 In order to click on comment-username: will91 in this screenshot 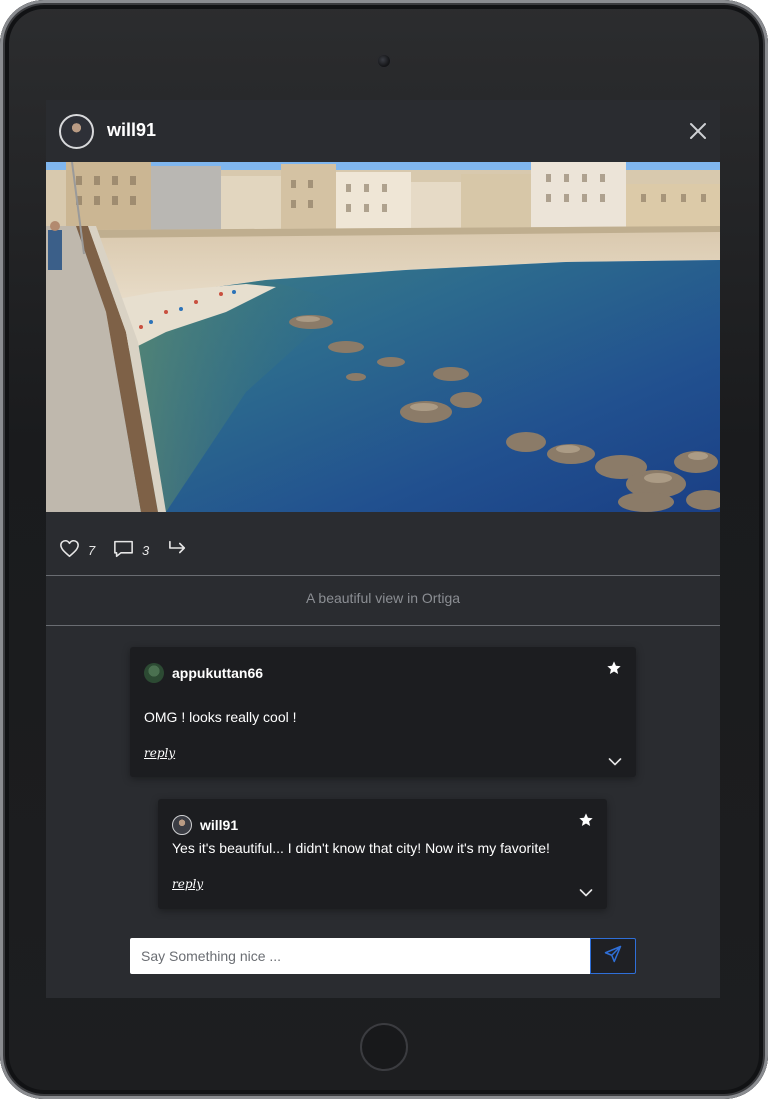, I will do `click(219, 825)`.